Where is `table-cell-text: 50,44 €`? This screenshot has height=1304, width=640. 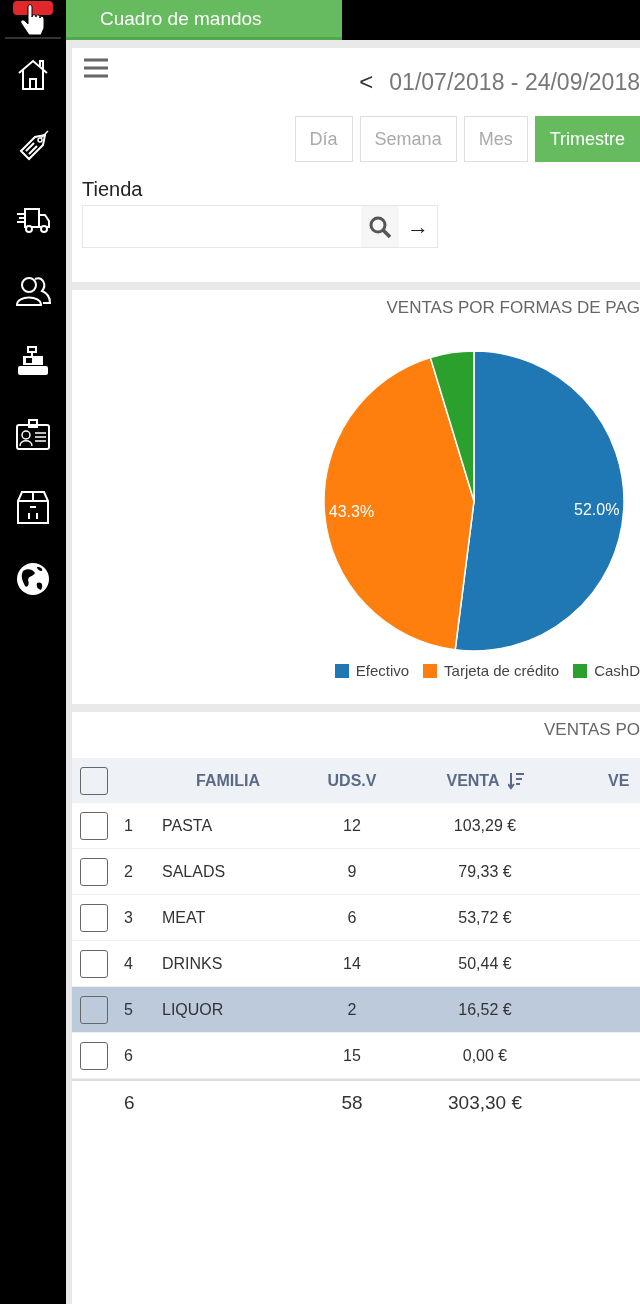 table-cell-text: 50,44 € is located at coordinates (485, 963).